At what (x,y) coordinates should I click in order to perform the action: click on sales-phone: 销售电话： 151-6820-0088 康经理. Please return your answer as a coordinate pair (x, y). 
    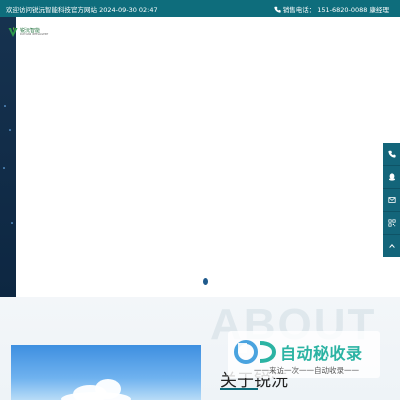
    Looking at the image, I should click on (331, 9).